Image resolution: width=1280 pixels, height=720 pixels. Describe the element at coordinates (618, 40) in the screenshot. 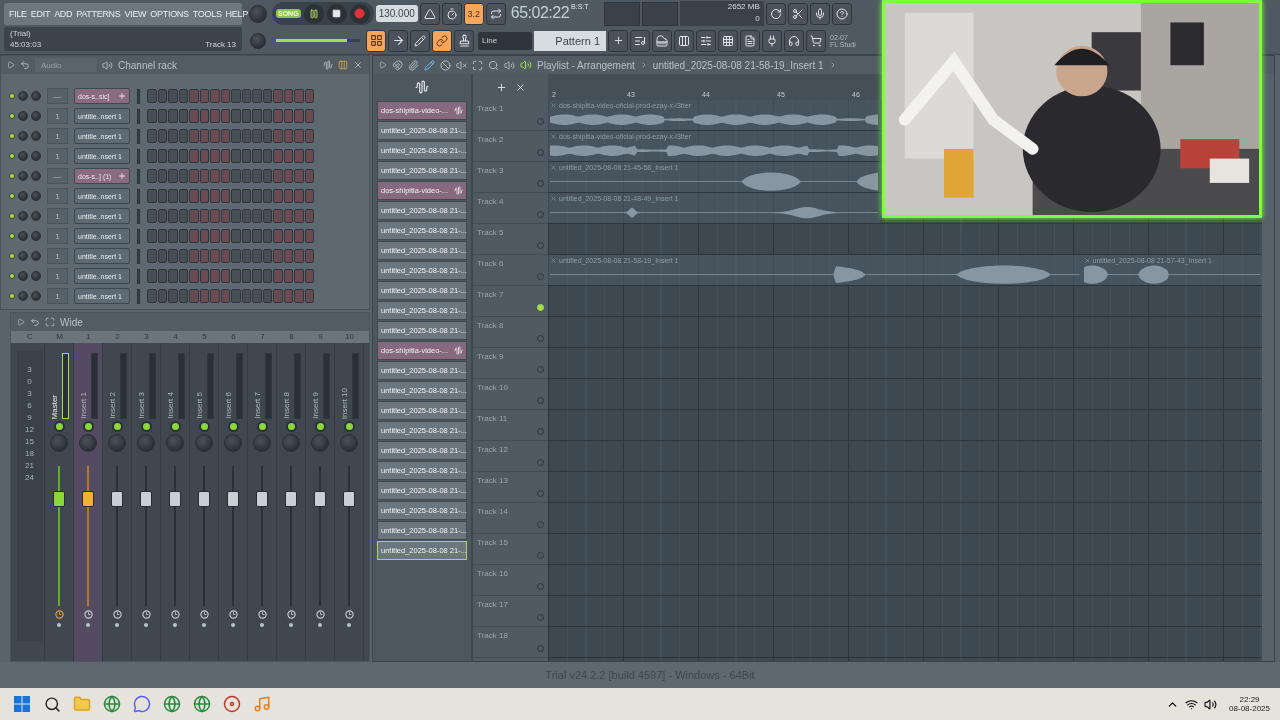

I see `add-pattern-button` at that location.